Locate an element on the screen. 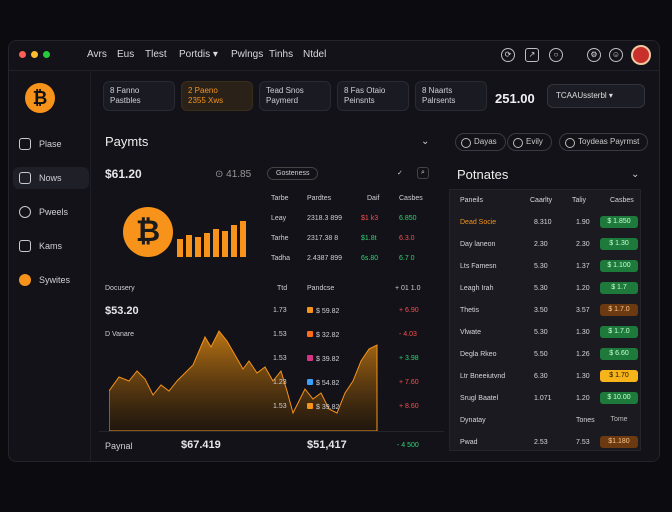  wallet-icon is located at coordinates (25, 178).